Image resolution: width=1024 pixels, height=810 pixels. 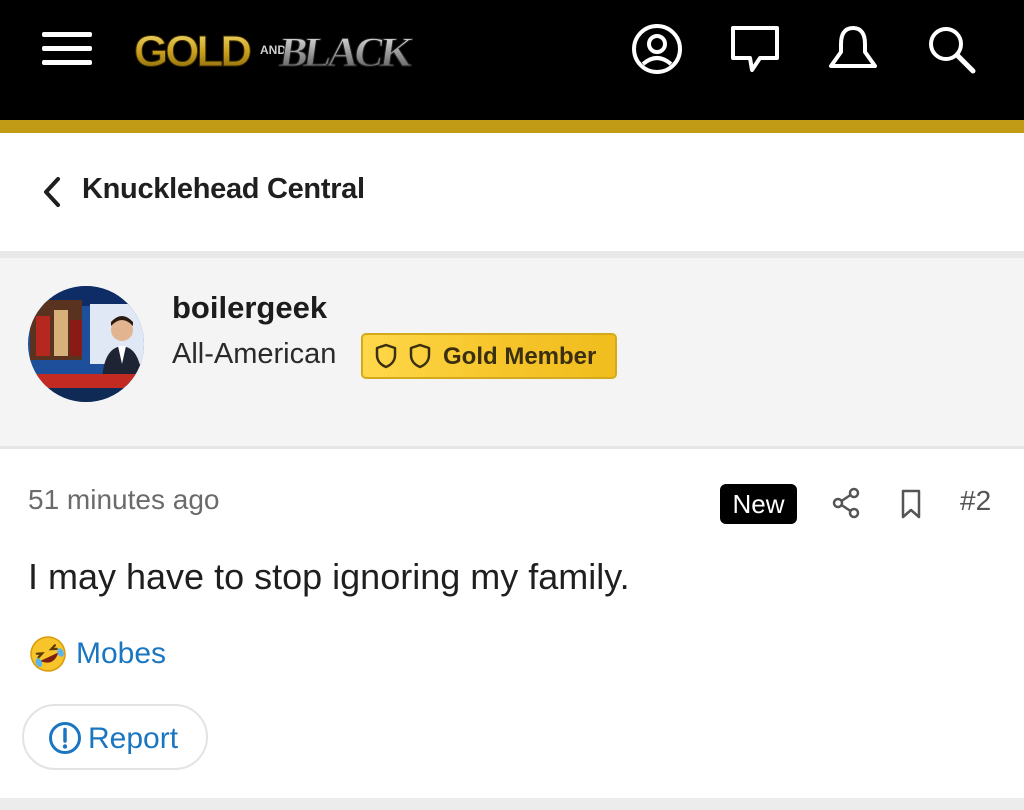 I want to click on post-number: #2, so click(x=975, y=501).